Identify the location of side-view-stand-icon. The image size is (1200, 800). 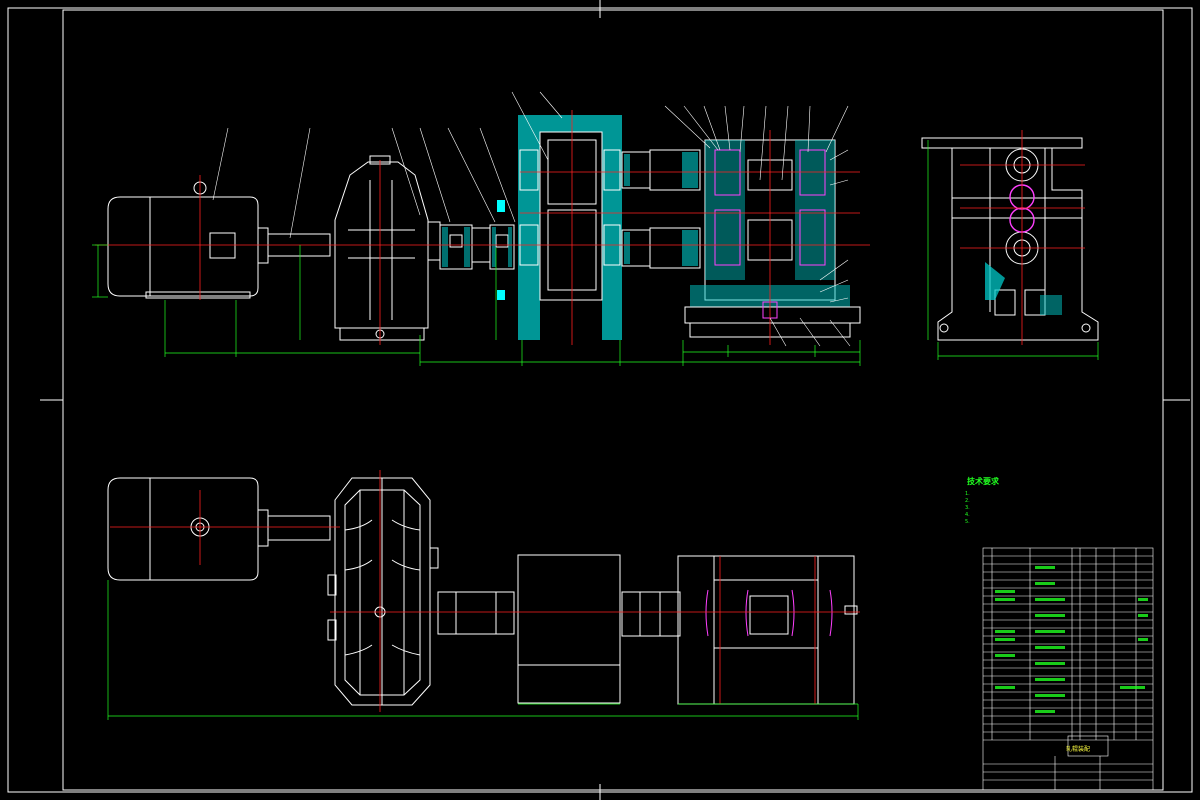
(1010, 245).